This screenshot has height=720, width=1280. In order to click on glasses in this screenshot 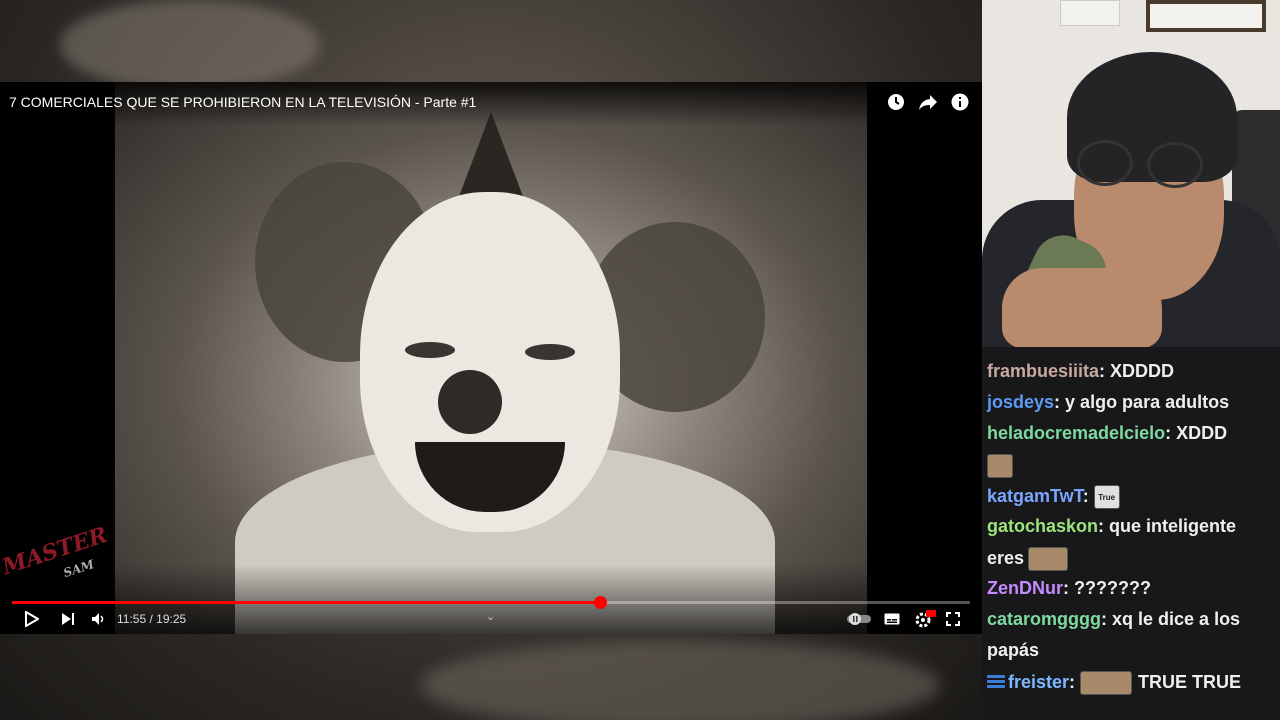, I will do `click(1142, 165)`.